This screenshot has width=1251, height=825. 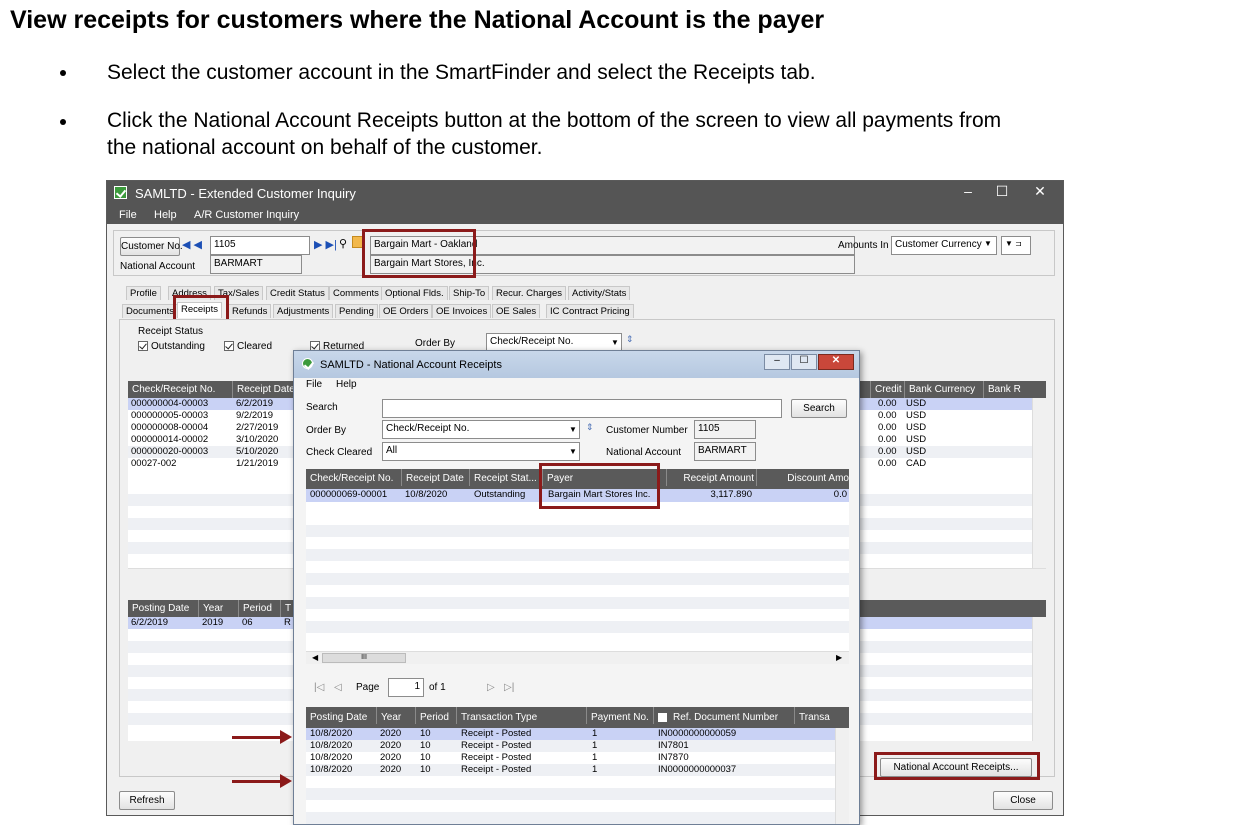 What do you see at coordinates (839, 657) in the screenshot?
I see `scroll-right-icon: ▶` at bounding box center [839, 657].